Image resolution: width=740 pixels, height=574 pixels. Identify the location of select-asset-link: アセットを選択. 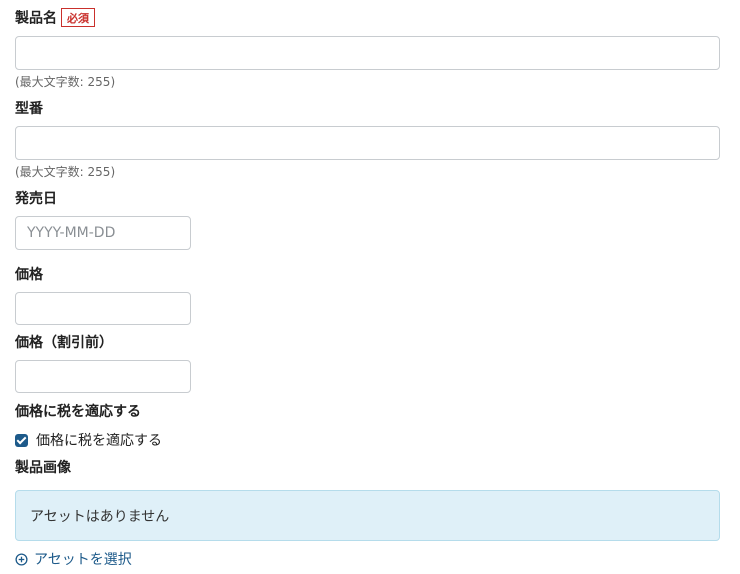
(73, 559).